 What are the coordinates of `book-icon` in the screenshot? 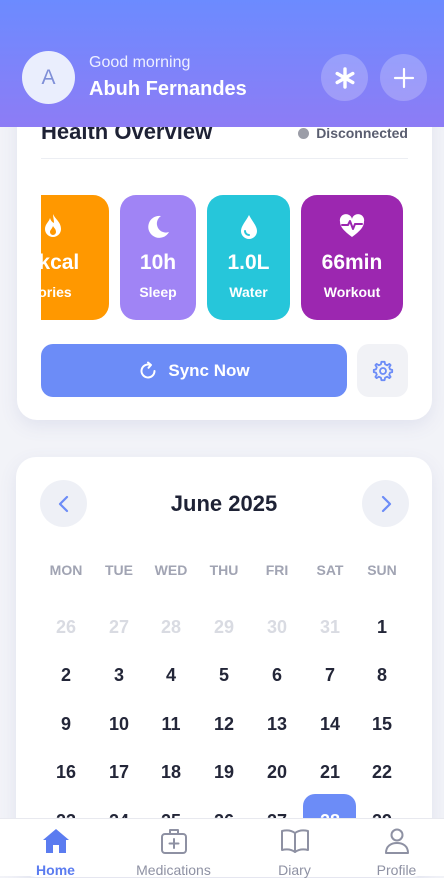 It's located at (294, 841).